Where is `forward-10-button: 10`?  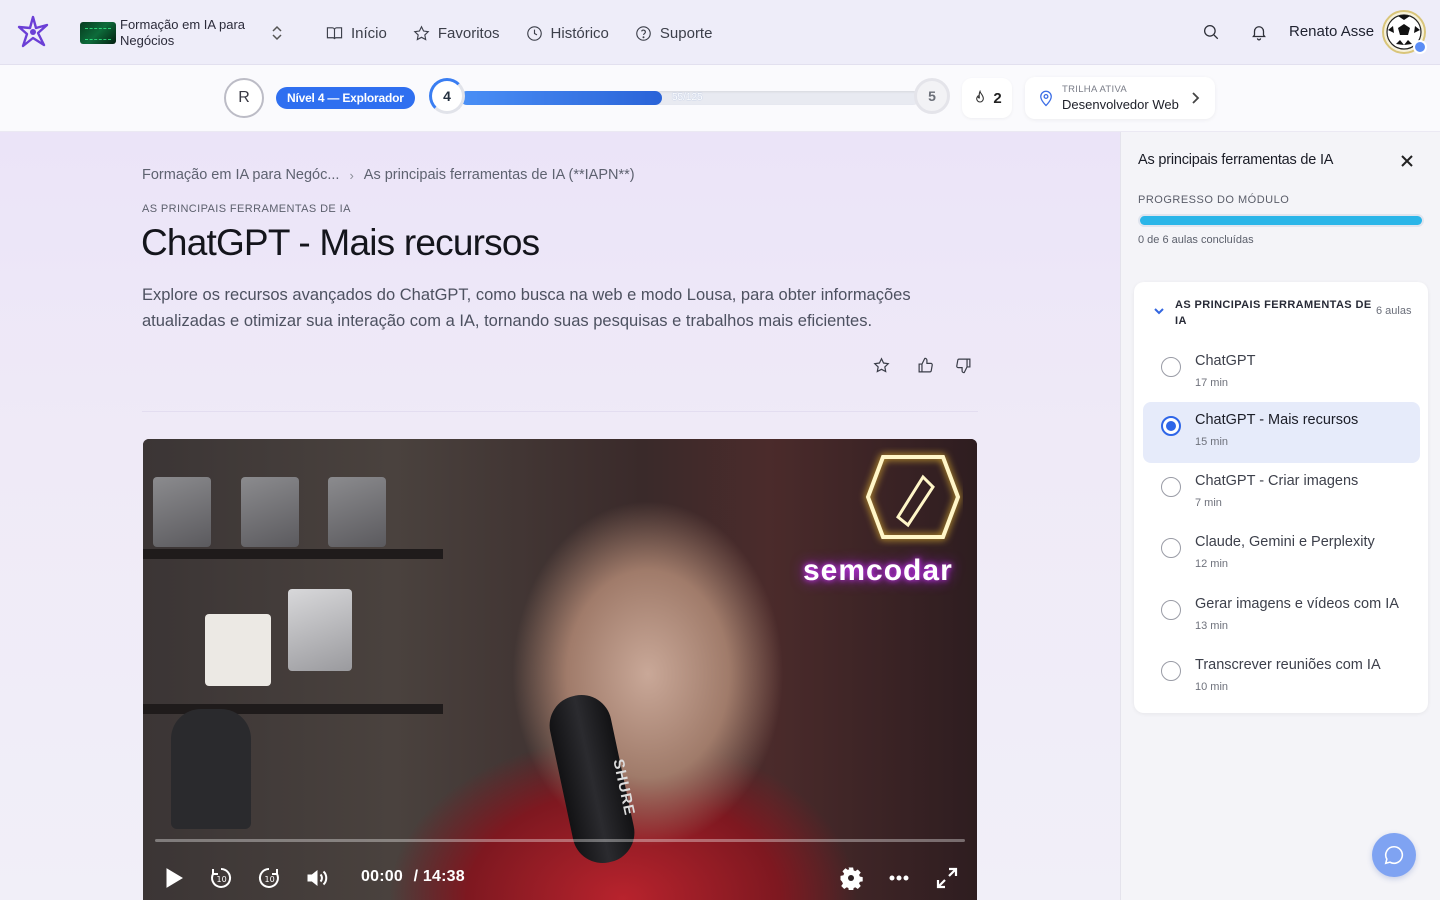
forward-10-button: 10 is located at coordinates (269, 878).